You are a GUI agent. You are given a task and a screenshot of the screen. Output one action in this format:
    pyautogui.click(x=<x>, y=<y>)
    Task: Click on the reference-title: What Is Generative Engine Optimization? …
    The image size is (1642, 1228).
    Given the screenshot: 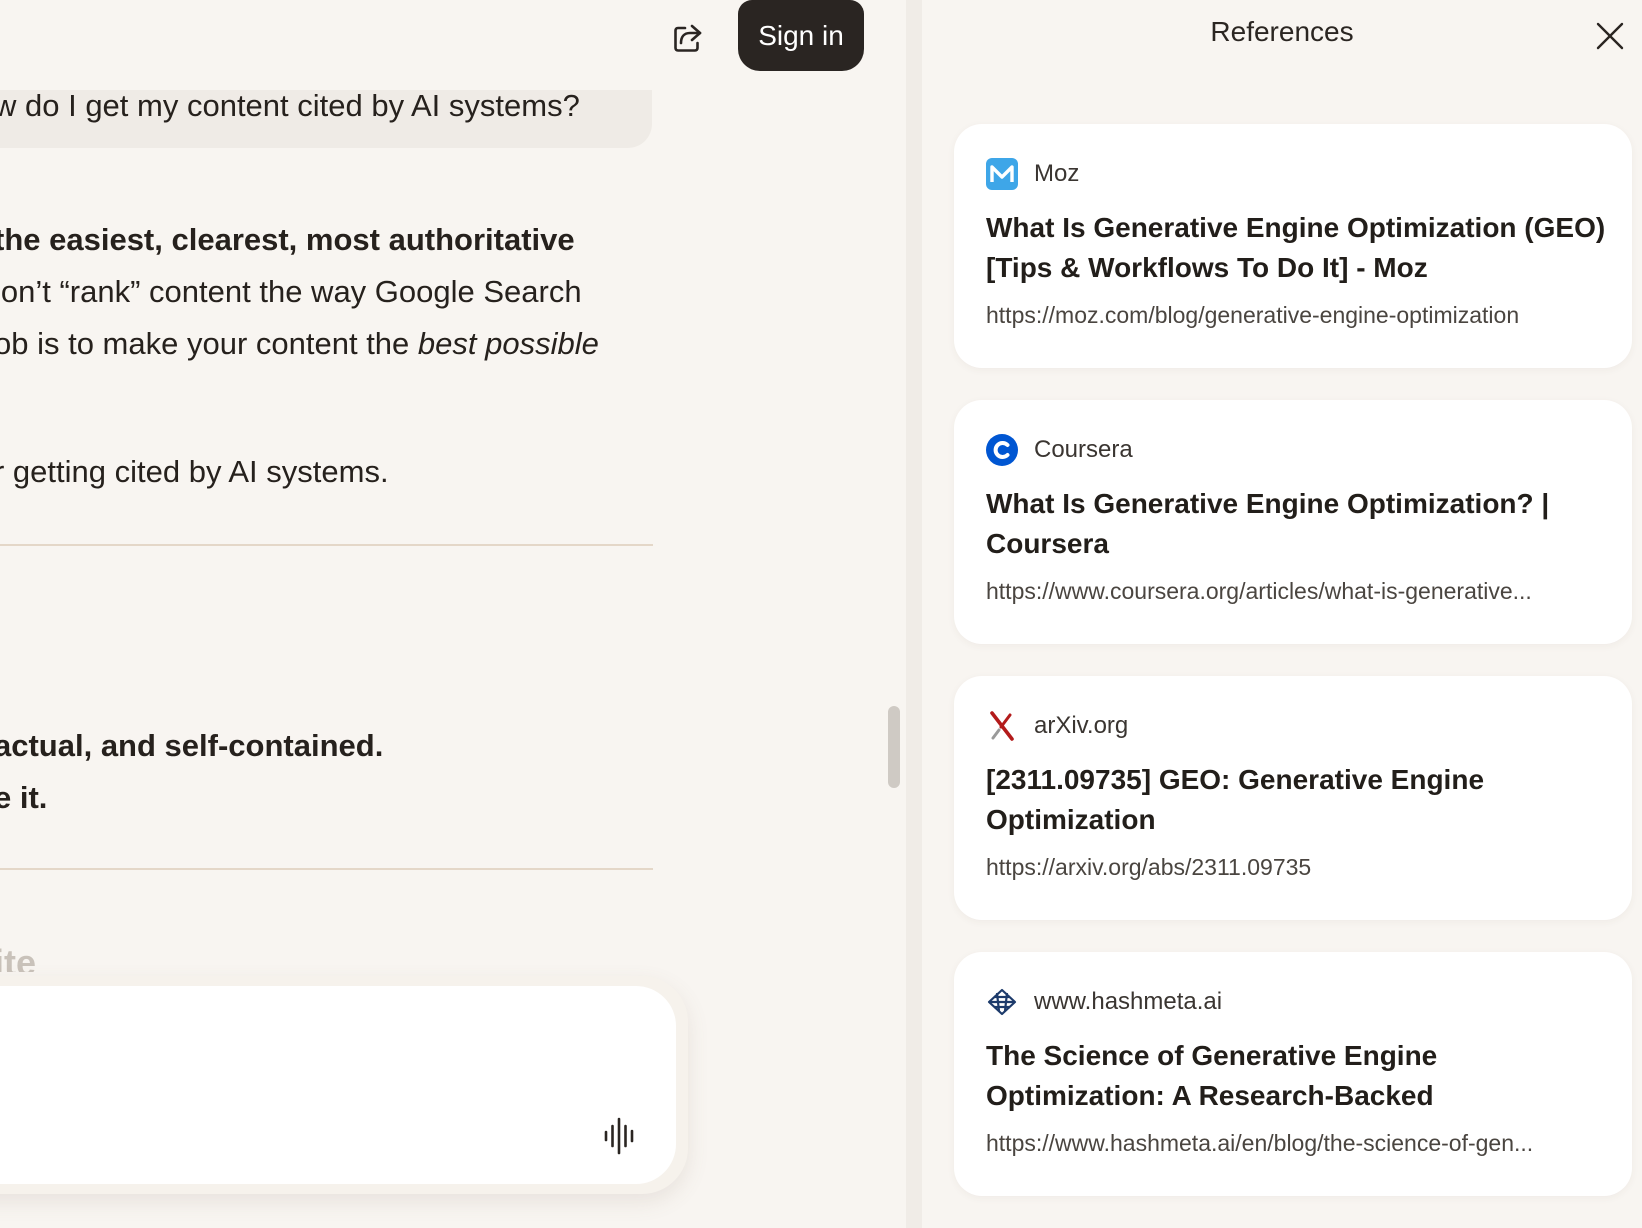 What is the action you would take?
    pyautogui.click(x=1296, y=524)
    